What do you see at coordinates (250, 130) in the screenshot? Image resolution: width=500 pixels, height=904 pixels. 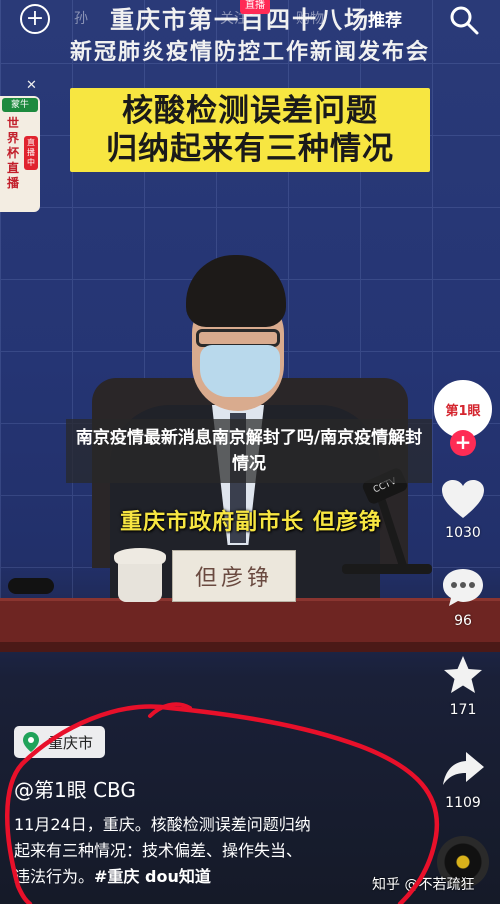 I see `headline-banner: 核酸检测误差问题 归纳起来有三种情况` at bounding box center [250, 130].